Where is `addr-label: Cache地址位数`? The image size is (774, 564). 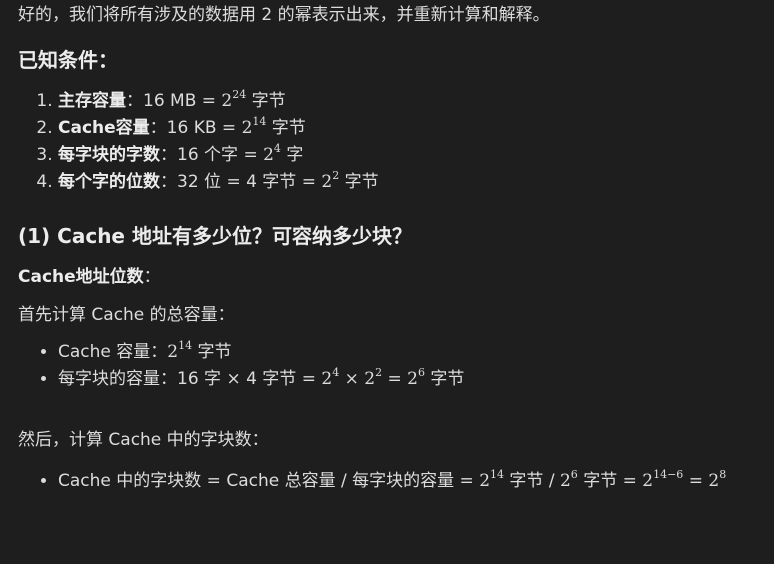 addr-label: Cache地址位数 is located at coordinates (81, 277).